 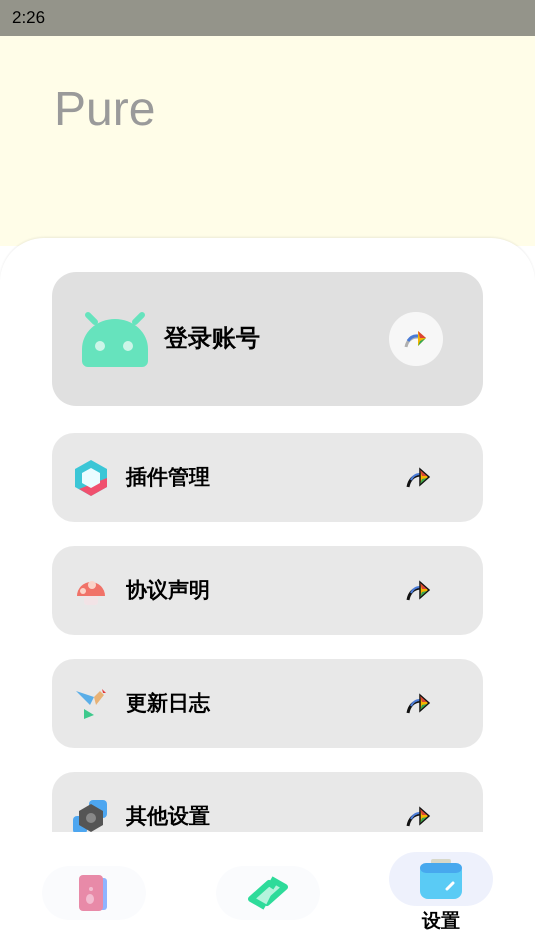 I want to click on menu-label: 插件管理, so click(x=168, y=477).